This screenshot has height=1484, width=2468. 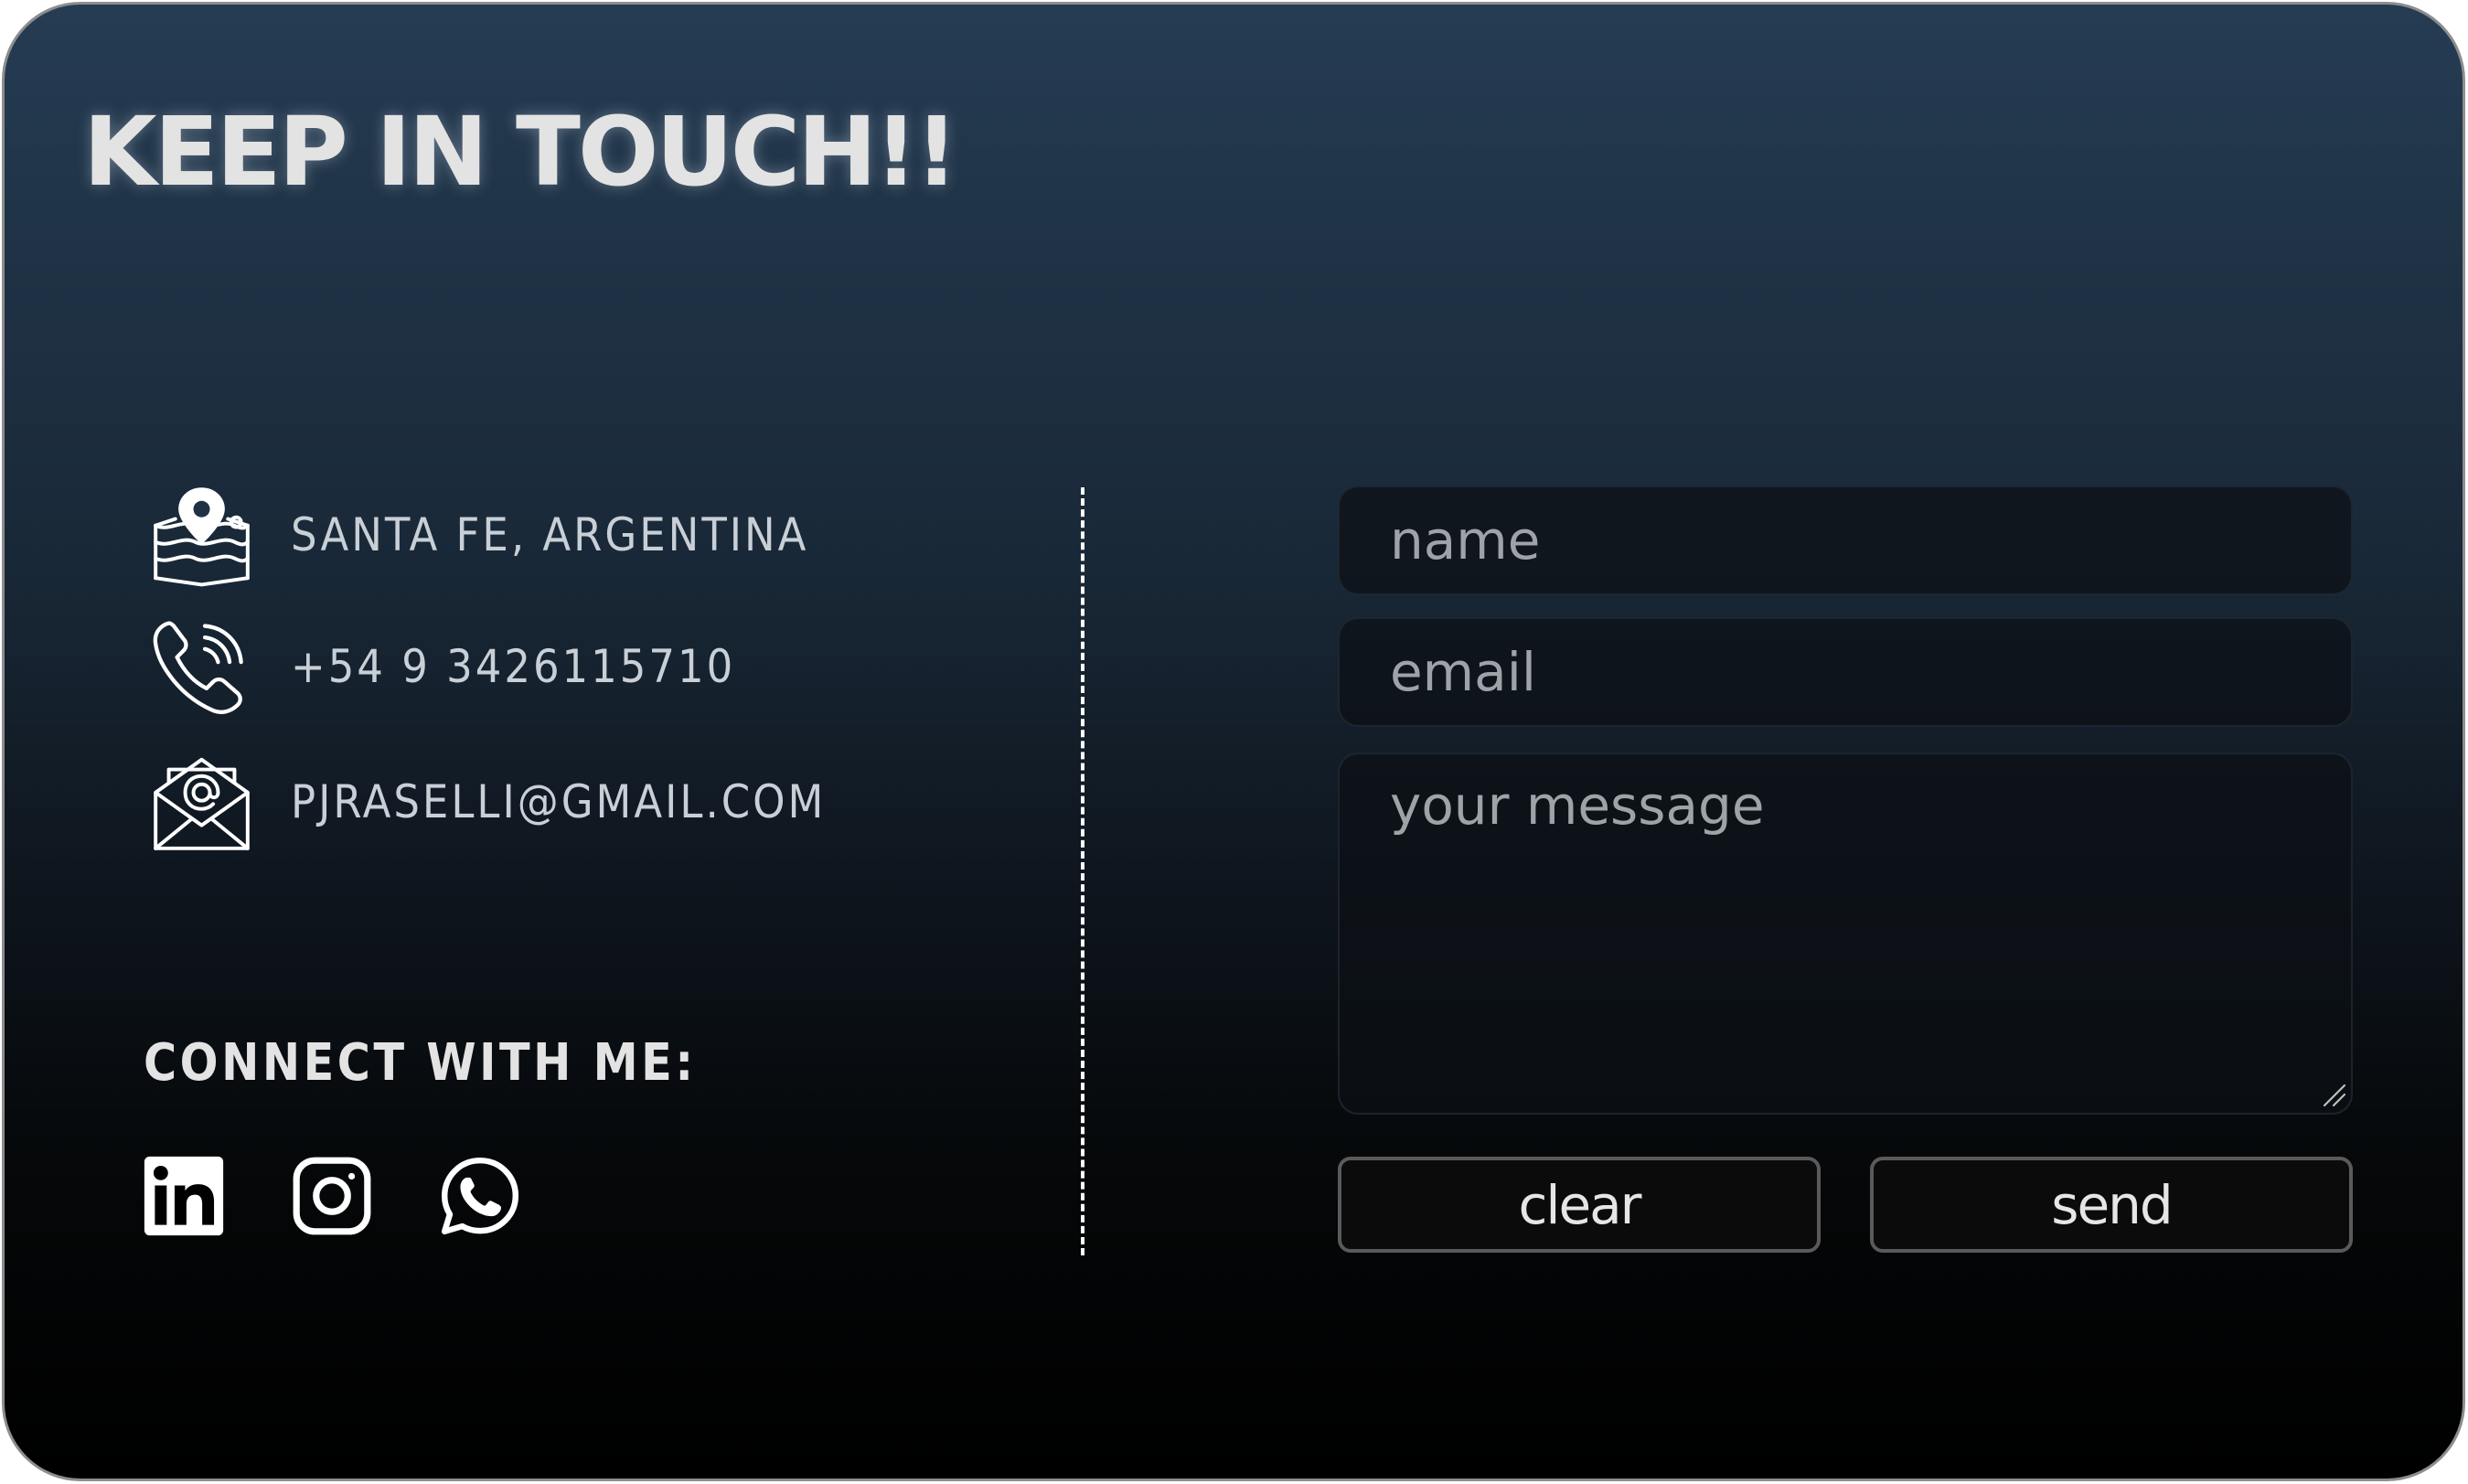 I want to click on email-input, so click(x=1845, y=672).